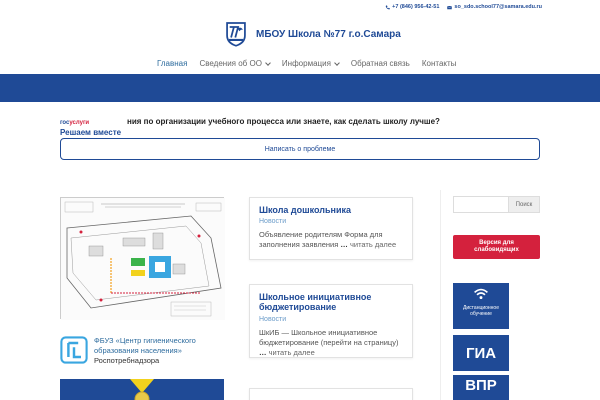 This screenshot has height=400, width=600. I want to click on site-title: МБОУ Школа №77 г.о.Самара, so click(328, 34).